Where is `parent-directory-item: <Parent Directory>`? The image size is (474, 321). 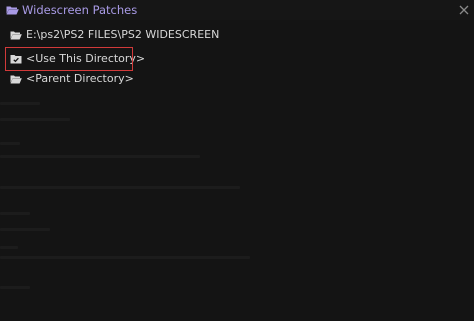
parent-directory-item: <Parent Directory> is located at coordinates (230, 79).